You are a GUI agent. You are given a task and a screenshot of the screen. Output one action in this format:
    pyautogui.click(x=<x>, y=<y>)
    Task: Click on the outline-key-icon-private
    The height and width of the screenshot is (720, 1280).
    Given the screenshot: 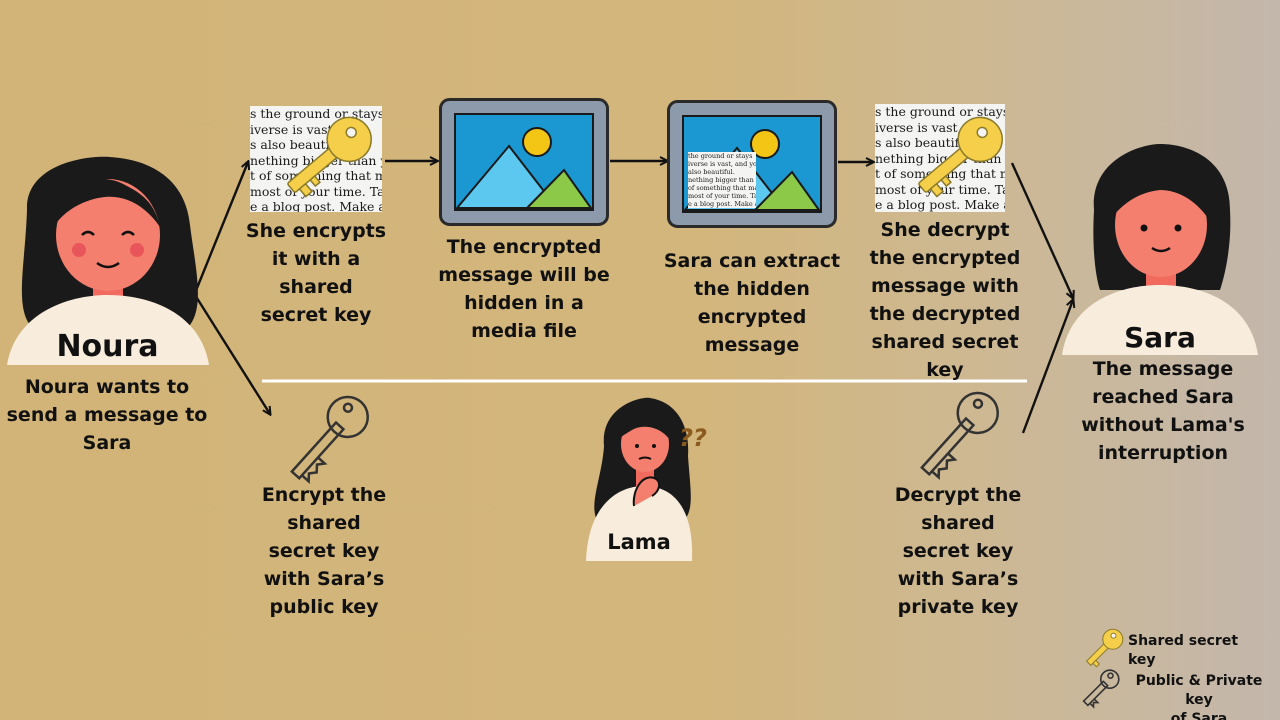 What is the action you would take?
    pyautogui.click(x=959, y=436)
    